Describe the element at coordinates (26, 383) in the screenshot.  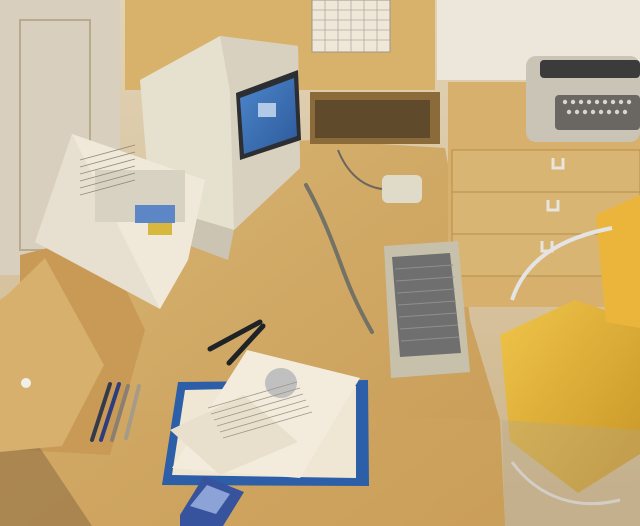
I see `cubby-knob` at that location.